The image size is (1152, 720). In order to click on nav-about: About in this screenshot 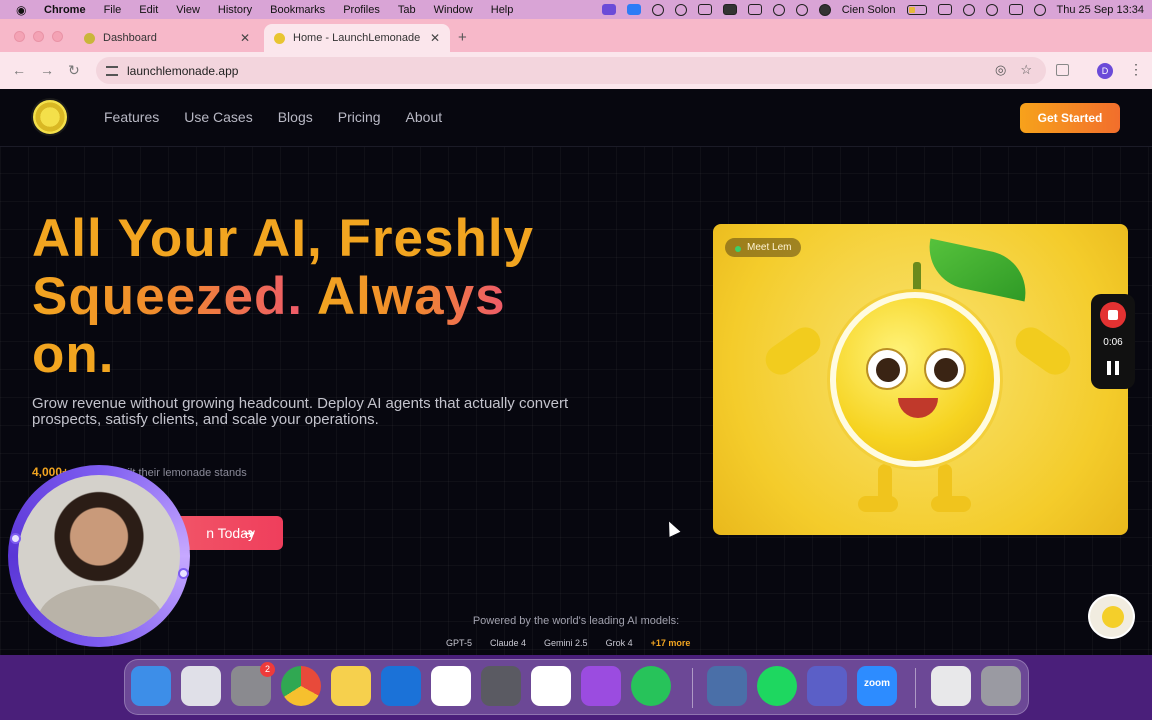, I will do `click(424, 117)`.